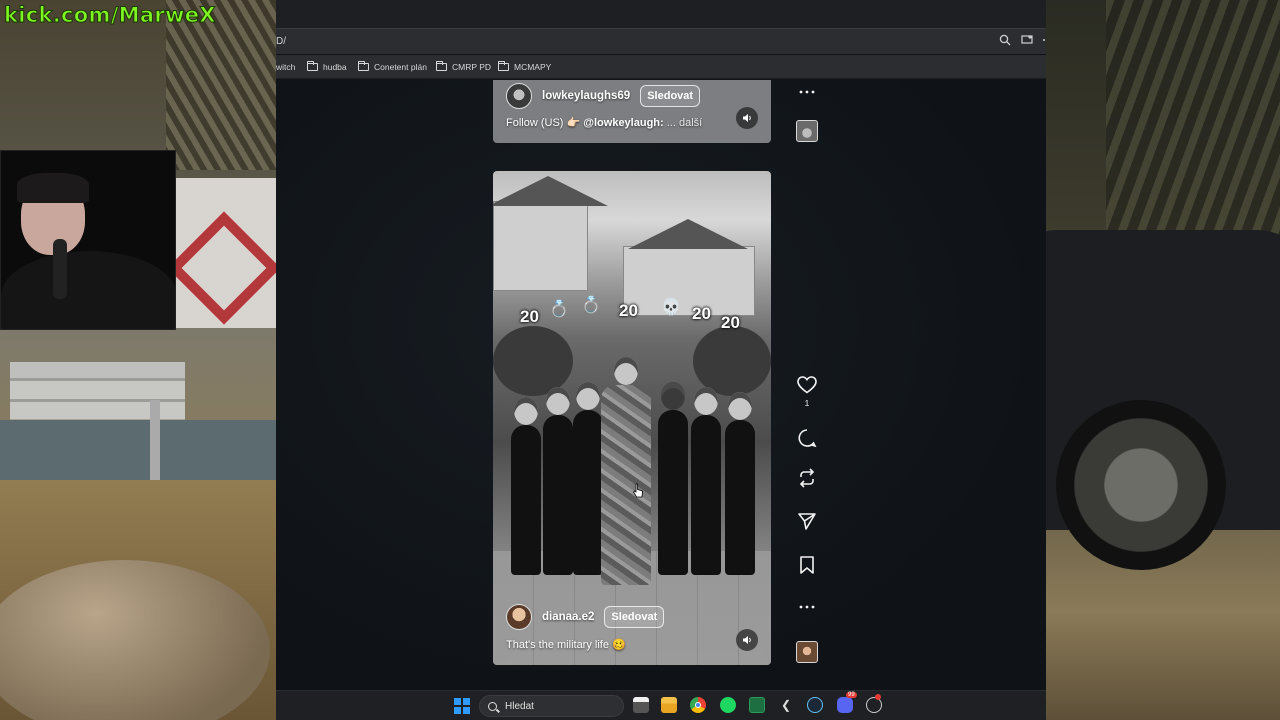 The height and width of the screenshot is (720, 1280). I want to click on stream-url-overlay: kick.com/MarweX, so click(110, 15).